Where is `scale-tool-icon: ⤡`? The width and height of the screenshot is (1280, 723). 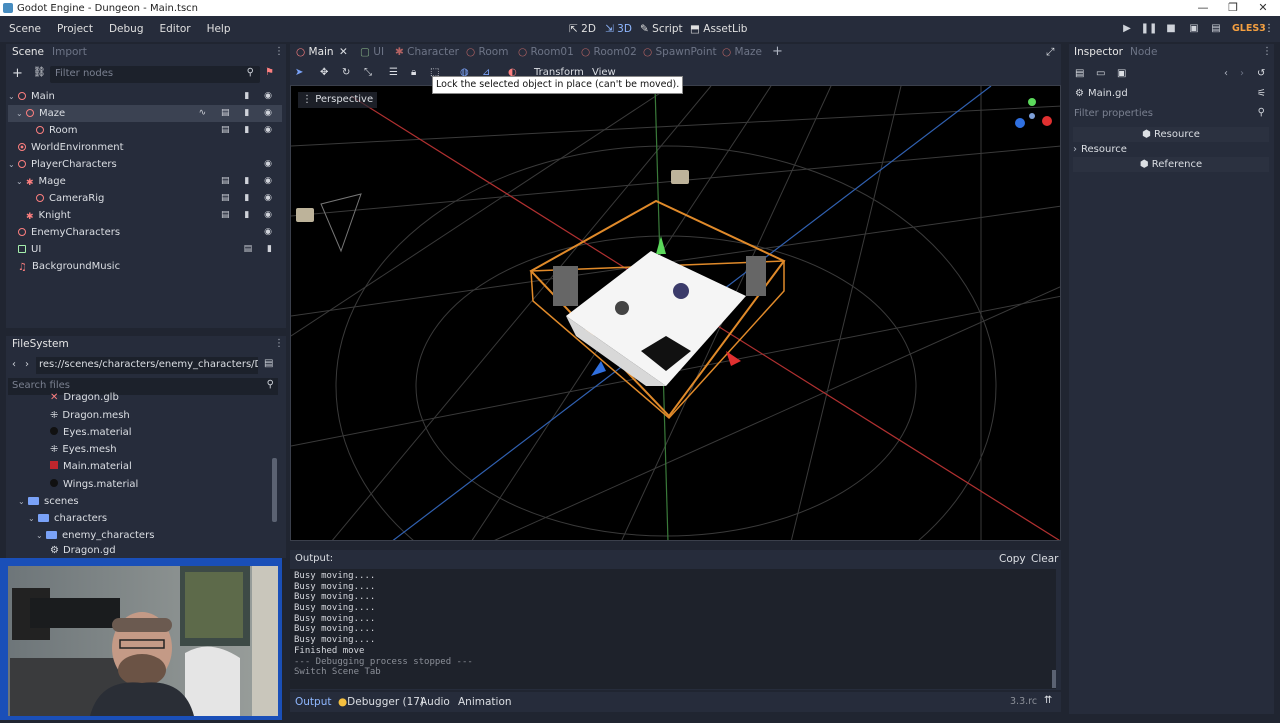 scale-tool-icon: ⤡ is located at coordinates (368, 72).